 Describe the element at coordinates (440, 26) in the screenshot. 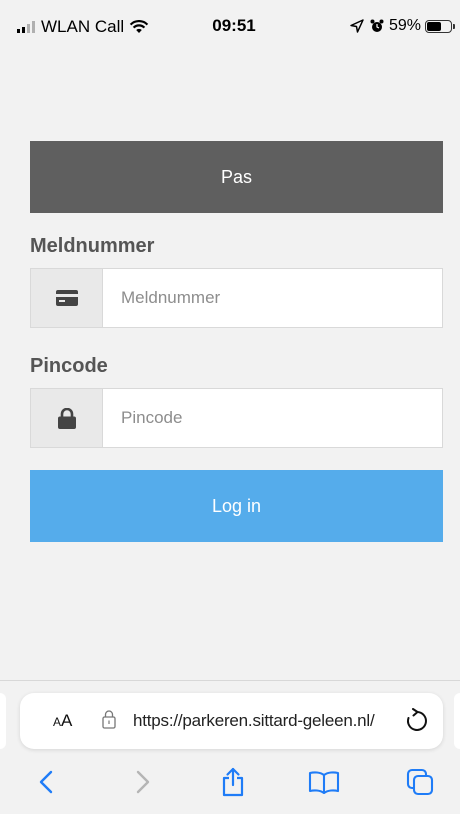

I see `battery-icon` at that location.